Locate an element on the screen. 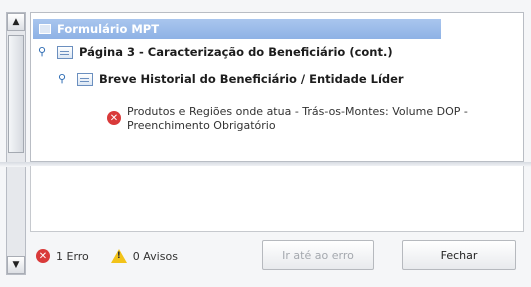  go-to-error-button: Ir até ao erro is located at coordinates (318, 255).